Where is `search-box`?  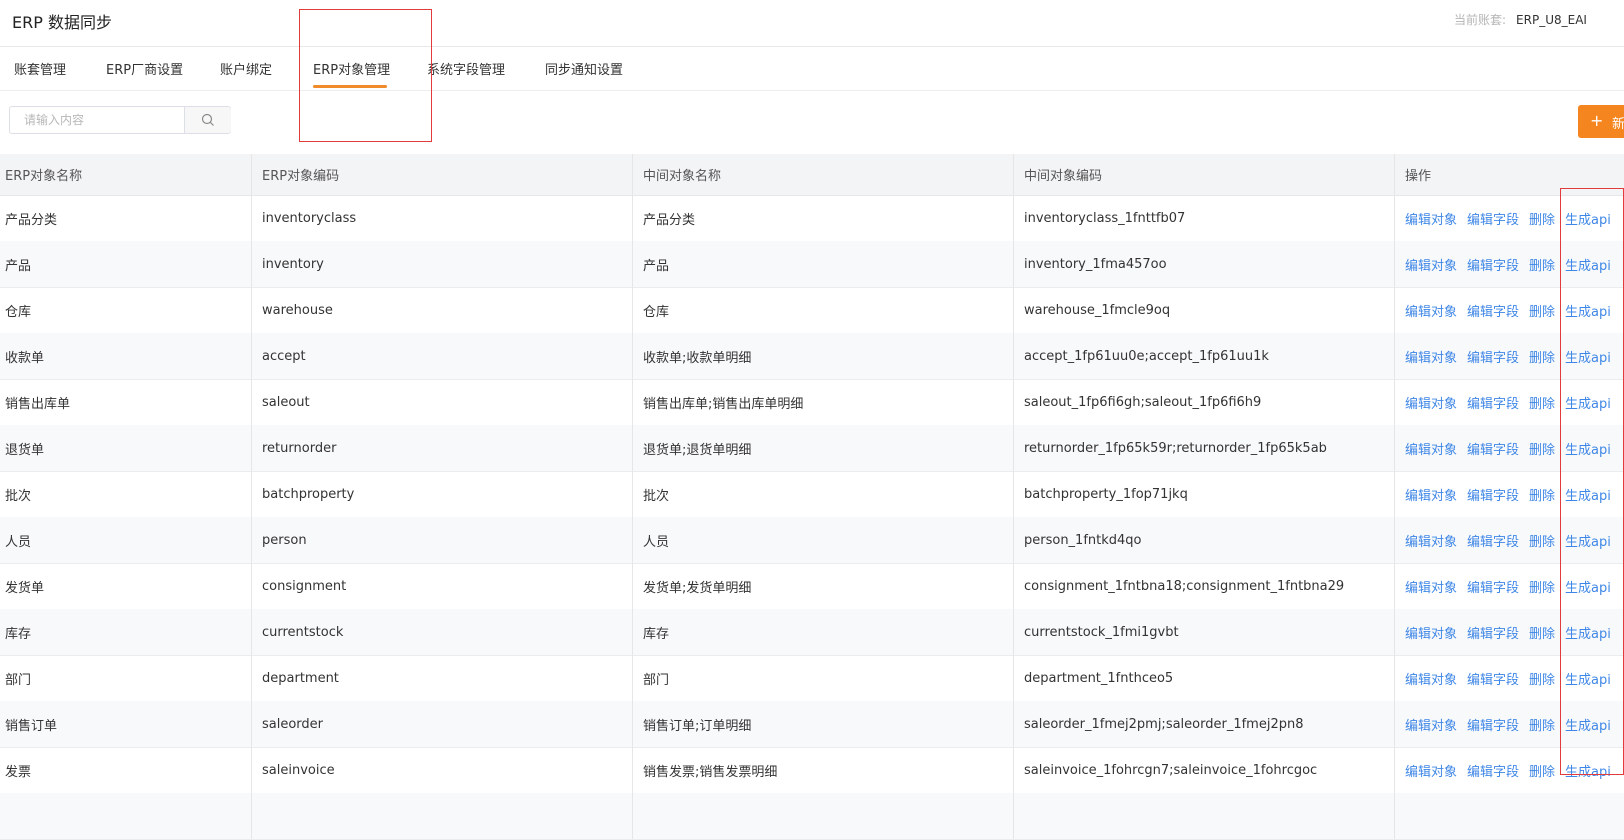
search-box is located at coordinates (120, 120).